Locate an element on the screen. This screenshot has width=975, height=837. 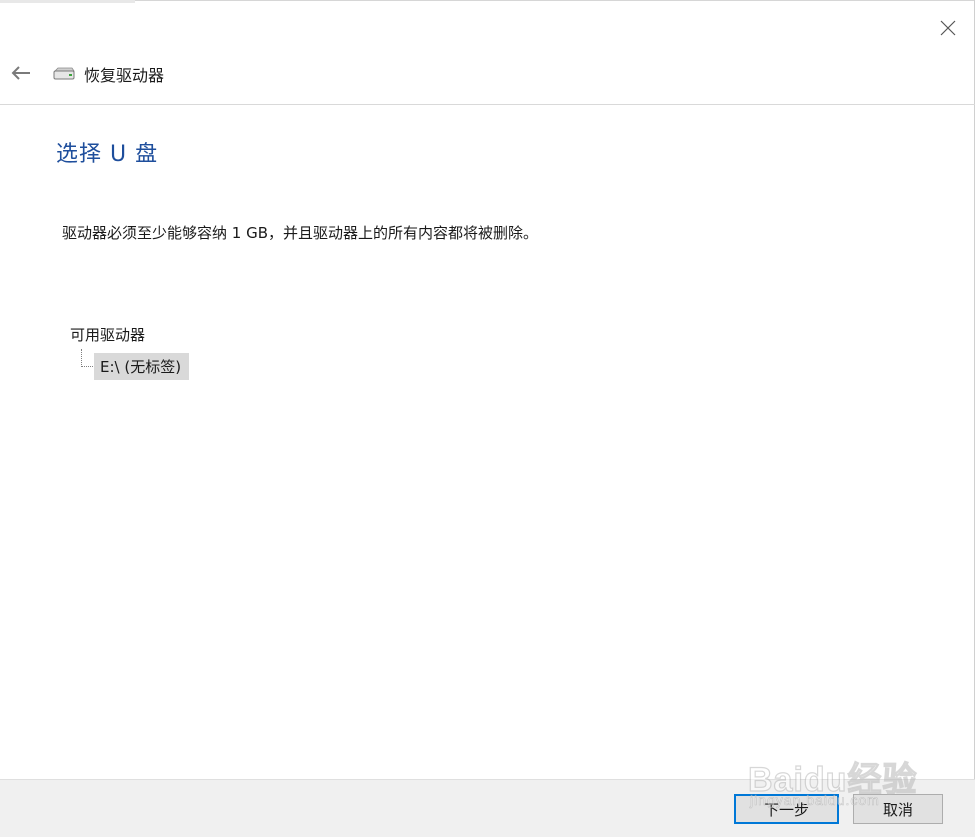
close-button is located at coordinates (948, 28).